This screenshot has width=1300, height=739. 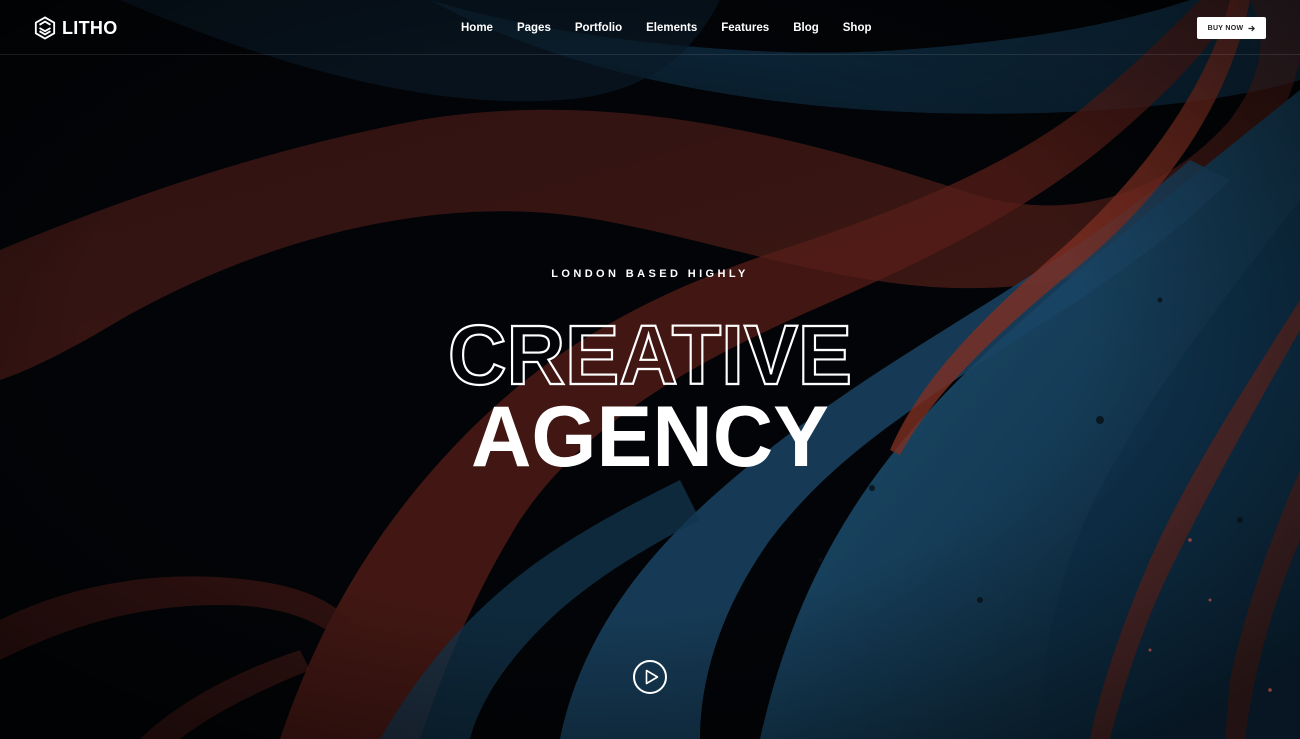 I want to click on play-video-button, so click(x=650, y=677).